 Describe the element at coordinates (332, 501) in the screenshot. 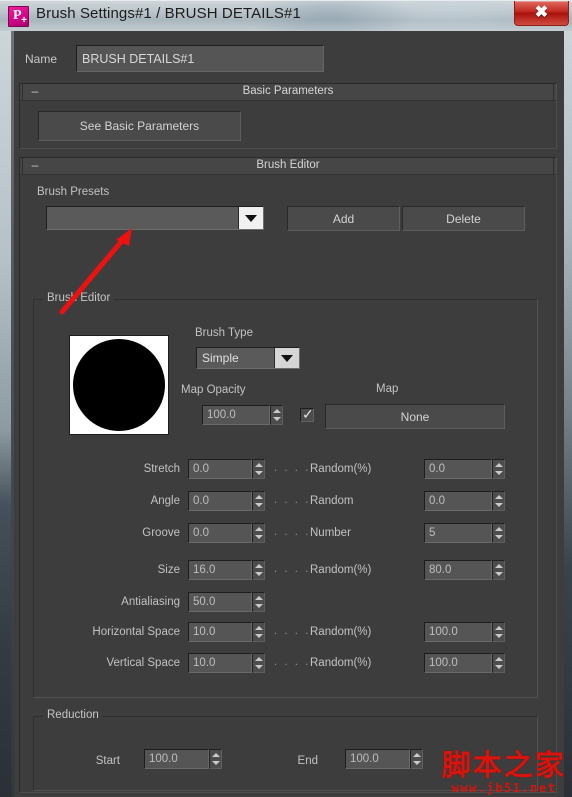

I see `param-right-label-1: Random` at that location.